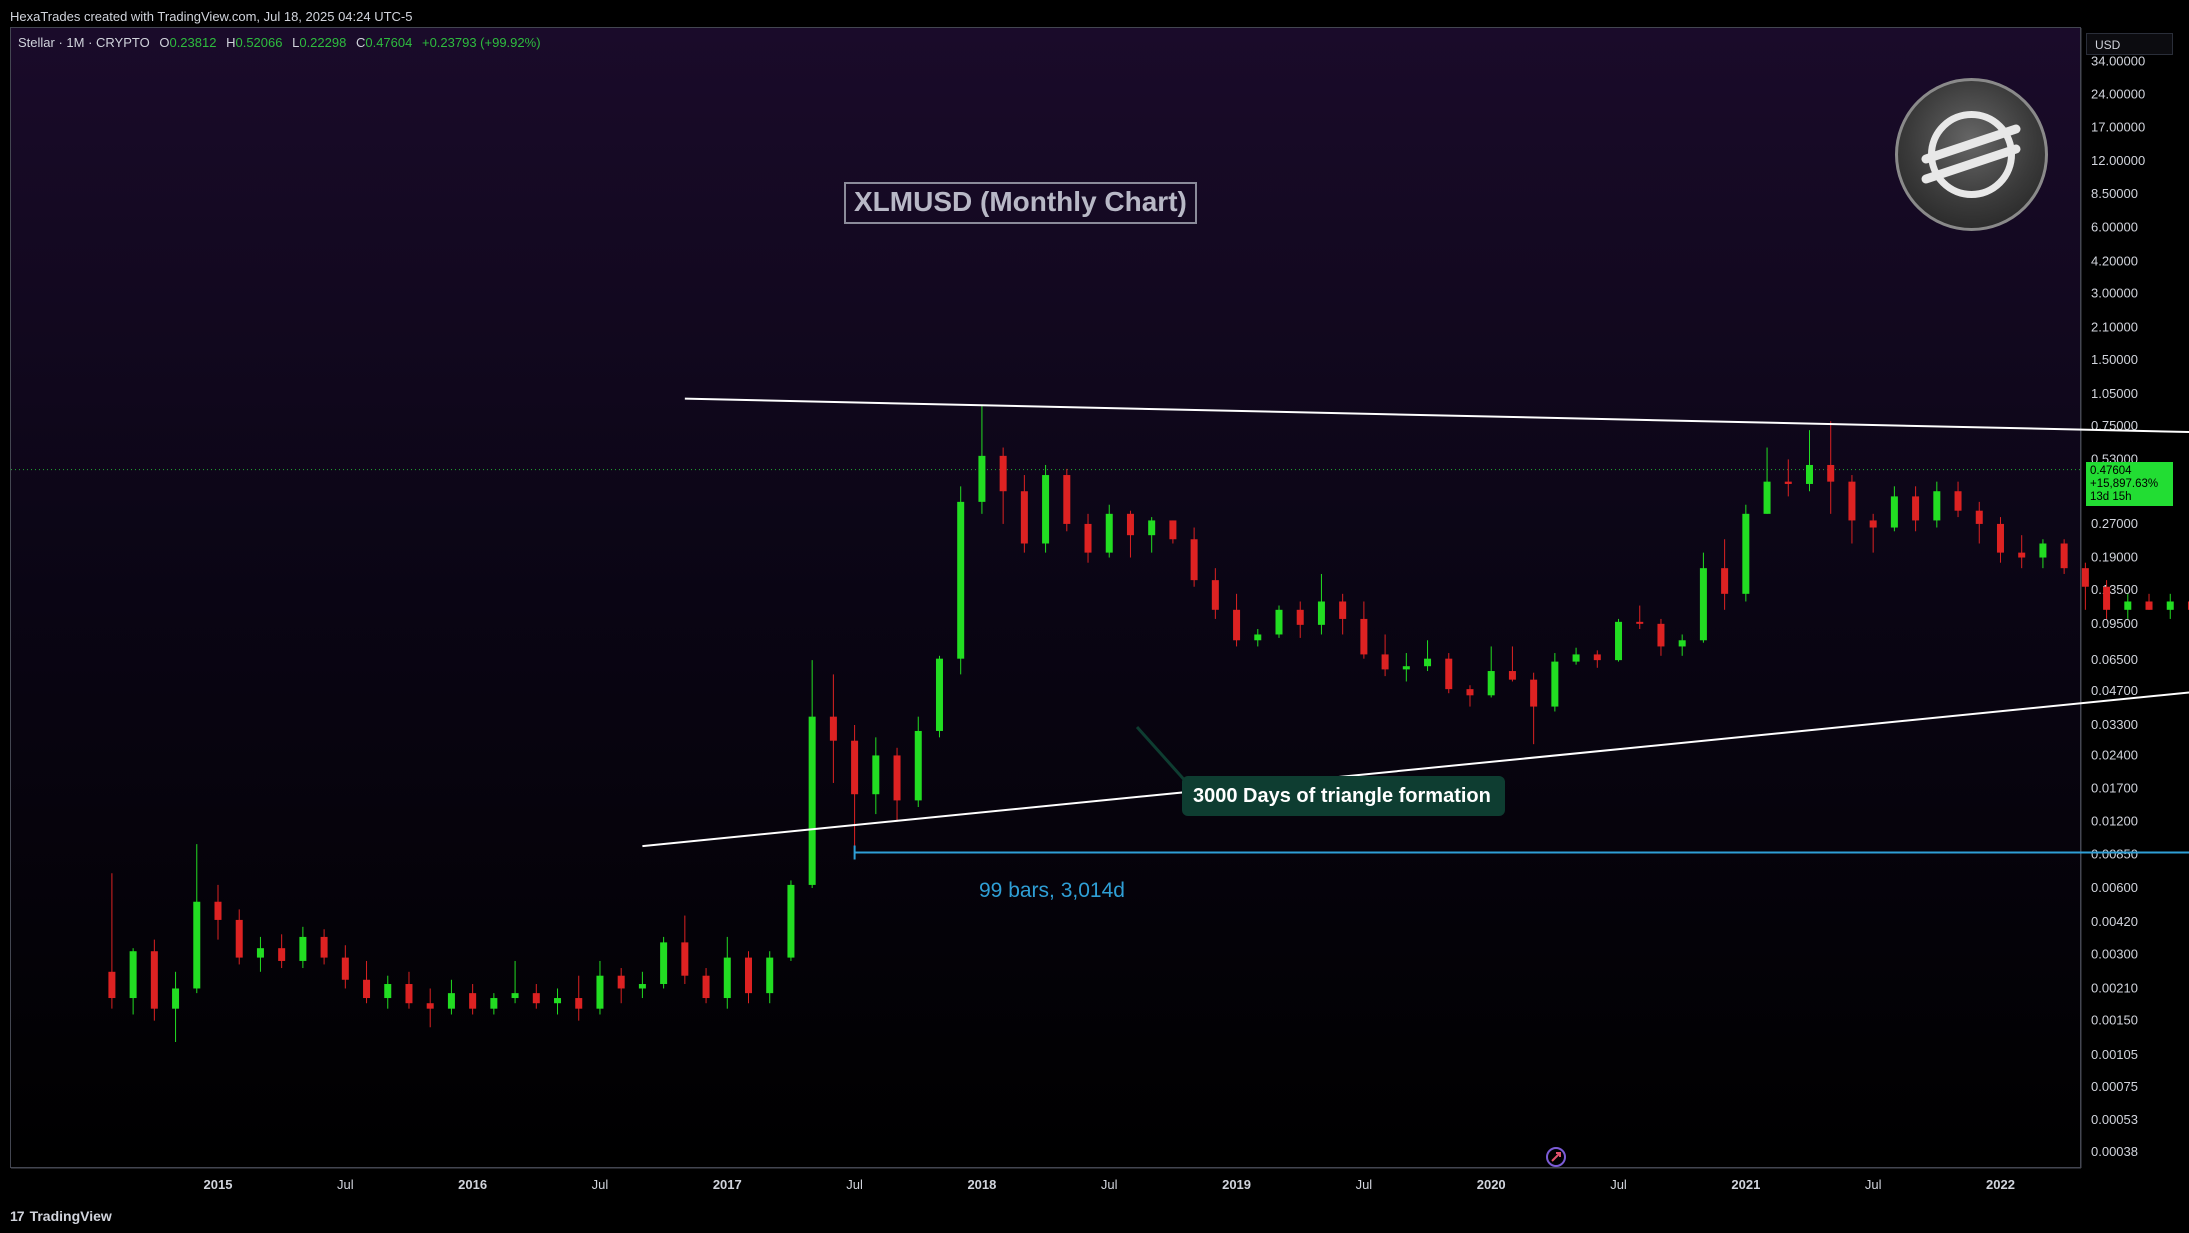  Describe the element at coordinates (2114, 359) in the screenshot. I see `price-tick-label: 1.50000` at that location.